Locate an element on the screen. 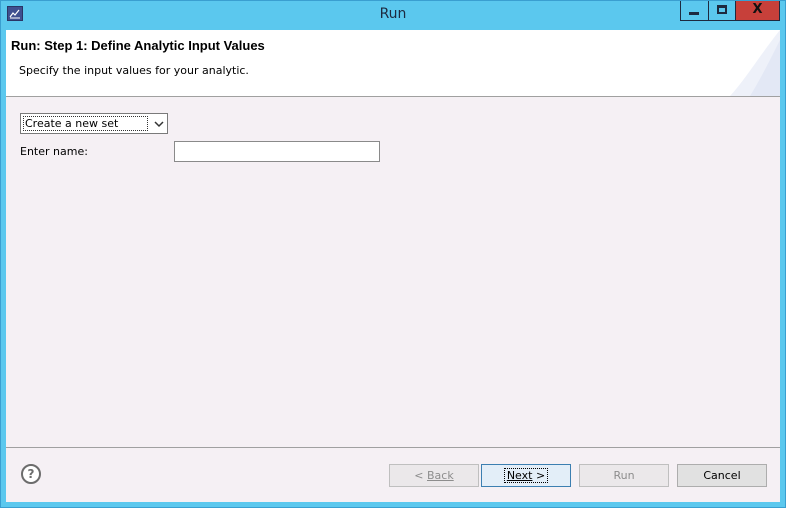 This screenshot has height=508, width=786. maximize-icon is located at coordinates (722, 9).